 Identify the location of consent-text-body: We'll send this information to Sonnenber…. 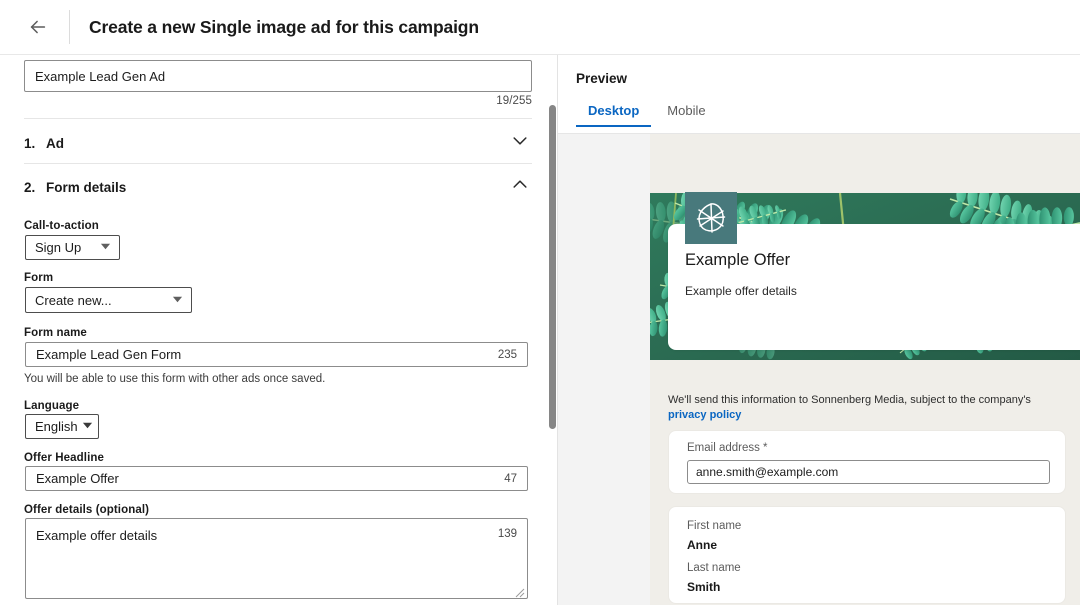
(849, 400).